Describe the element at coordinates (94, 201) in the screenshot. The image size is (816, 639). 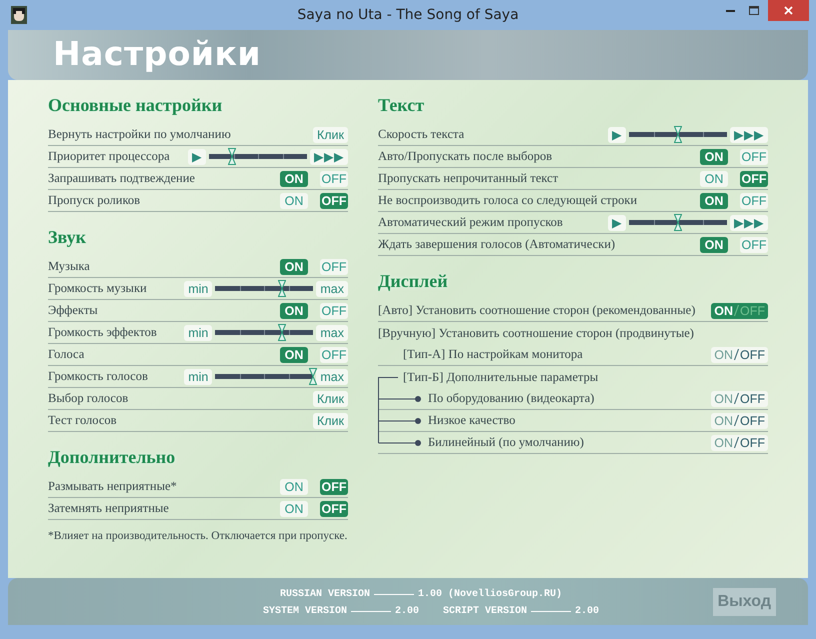
I see `setting-label: Пропуск роликов` at that location.